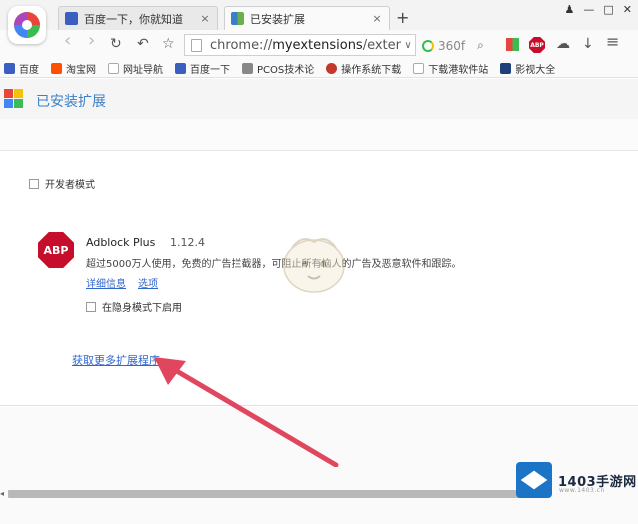  I want to click on new-tab-button: +, so click(402, 17).